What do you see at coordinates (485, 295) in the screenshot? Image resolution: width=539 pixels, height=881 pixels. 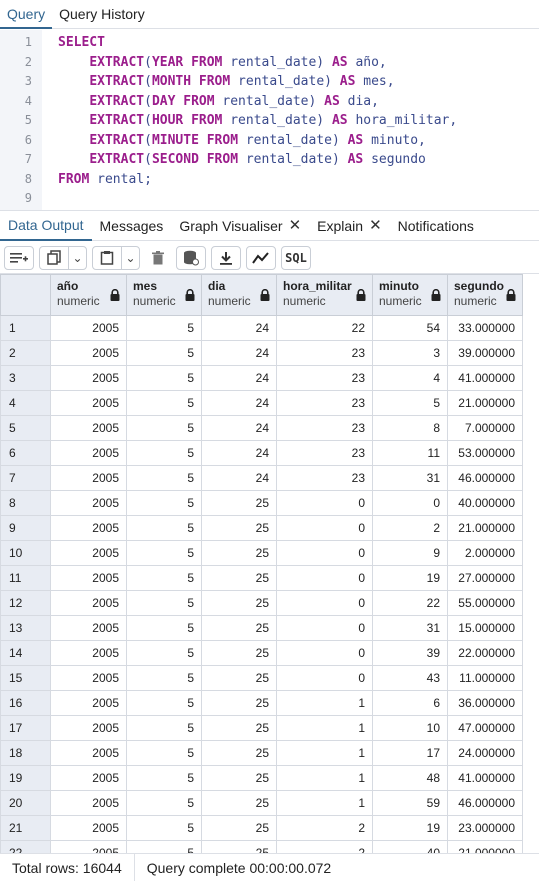 I see `column-header: segundo numeric` at bounding box center [485, 295].